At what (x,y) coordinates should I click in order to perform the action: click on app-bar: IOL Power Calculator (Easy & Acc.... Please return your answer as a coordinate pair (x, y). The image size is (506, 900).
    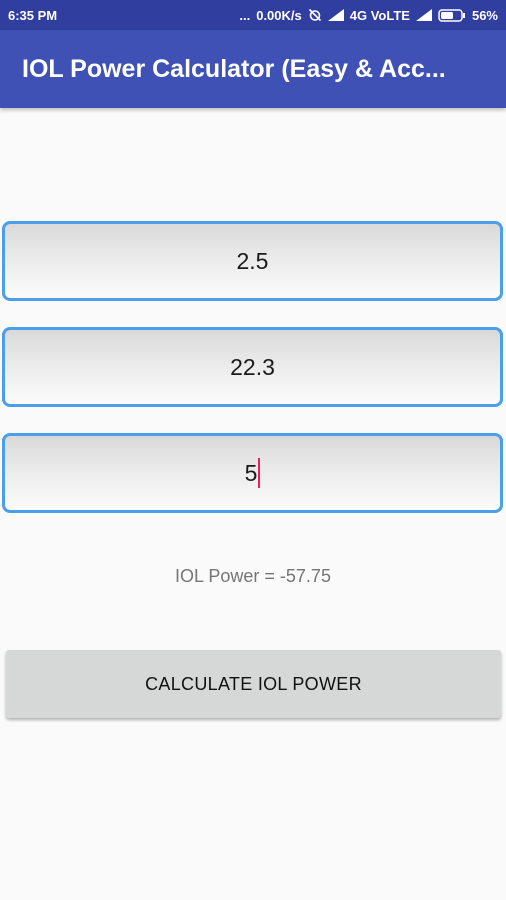
    Looking at the image, I should click on (253, 69).